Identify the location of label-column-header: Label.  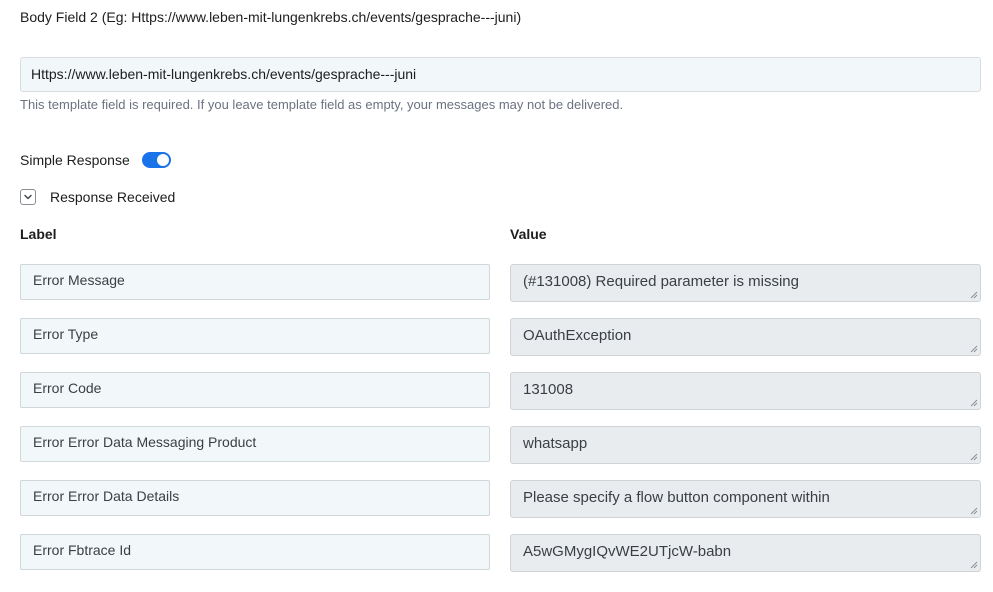
(38, 234).